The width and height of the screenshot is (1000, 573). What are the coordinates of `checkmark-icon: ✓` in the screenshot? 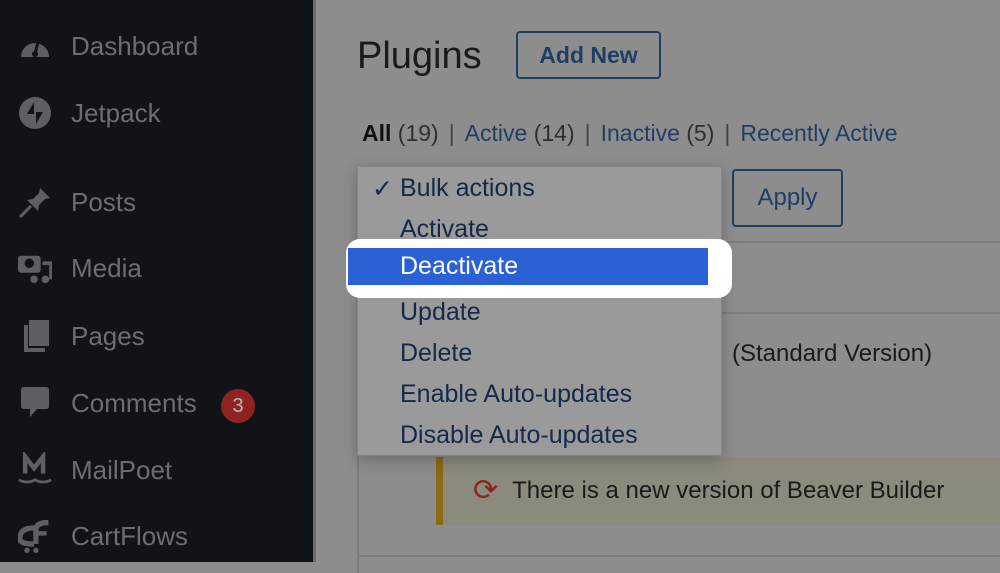 It's located at (382, 188).